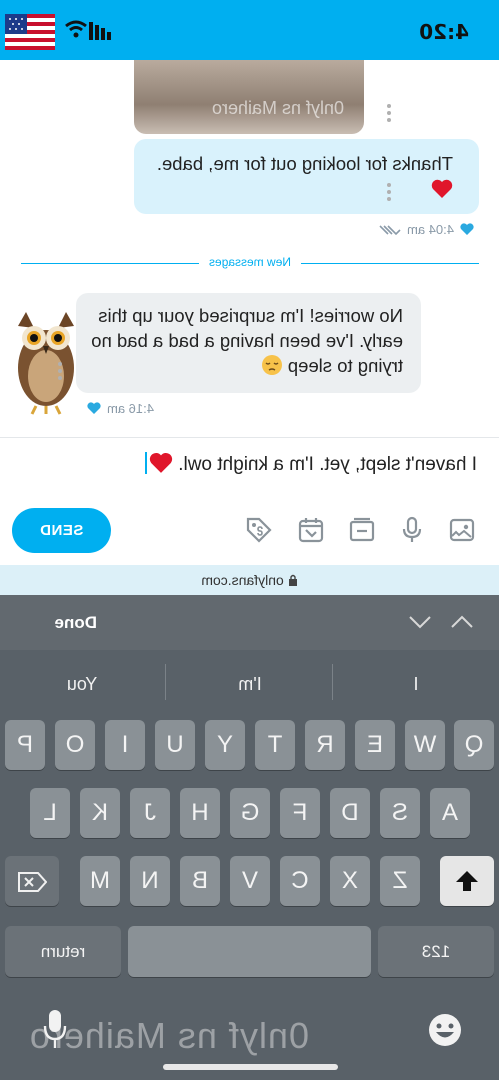 The height and width of the screenshot is (1080, 499). What do you see at coordinates (430, 229) in the screenshot?
I see `sent-message-time: 4:04 am` at bounding box center [430, 229].